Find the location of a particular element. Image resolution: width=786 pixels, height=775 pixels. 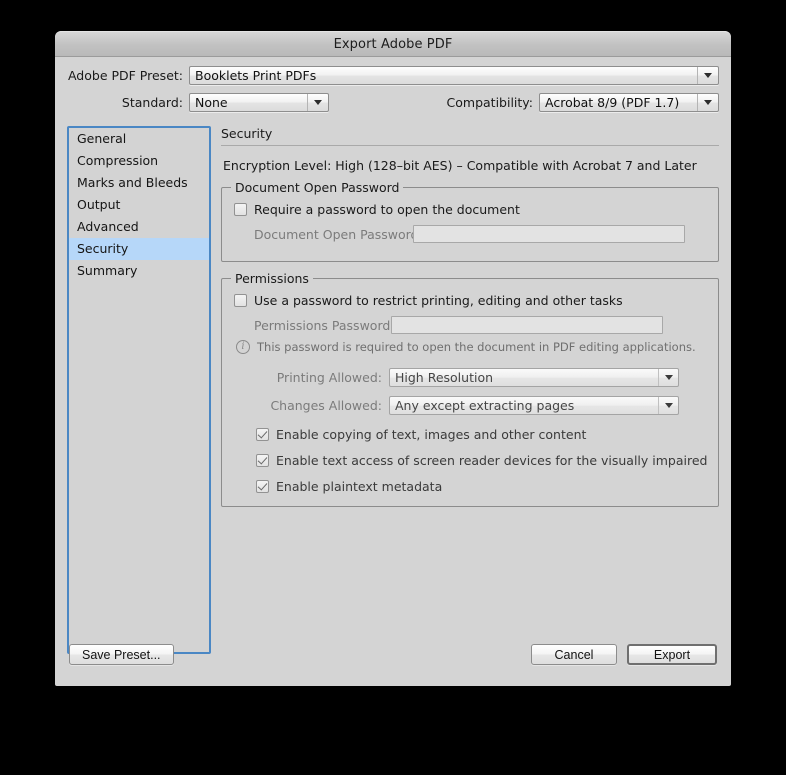

changes-allowed-label: Changes Allowed: is located at coordinates (326, 405).